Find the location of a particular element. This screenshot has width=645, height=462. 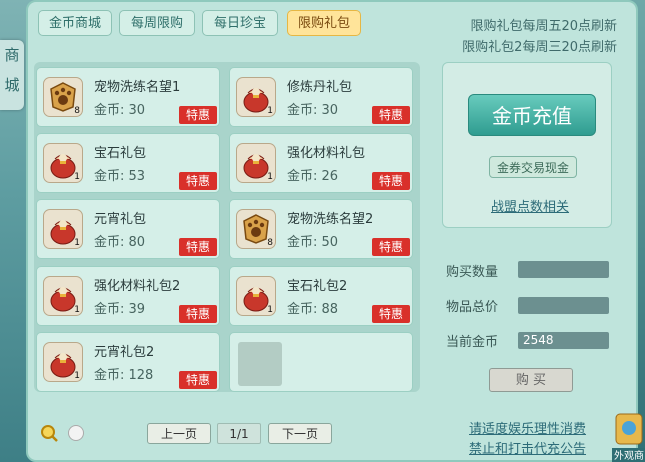

item-name: 修炼丹礼包 is located at coordinates (320, 87).